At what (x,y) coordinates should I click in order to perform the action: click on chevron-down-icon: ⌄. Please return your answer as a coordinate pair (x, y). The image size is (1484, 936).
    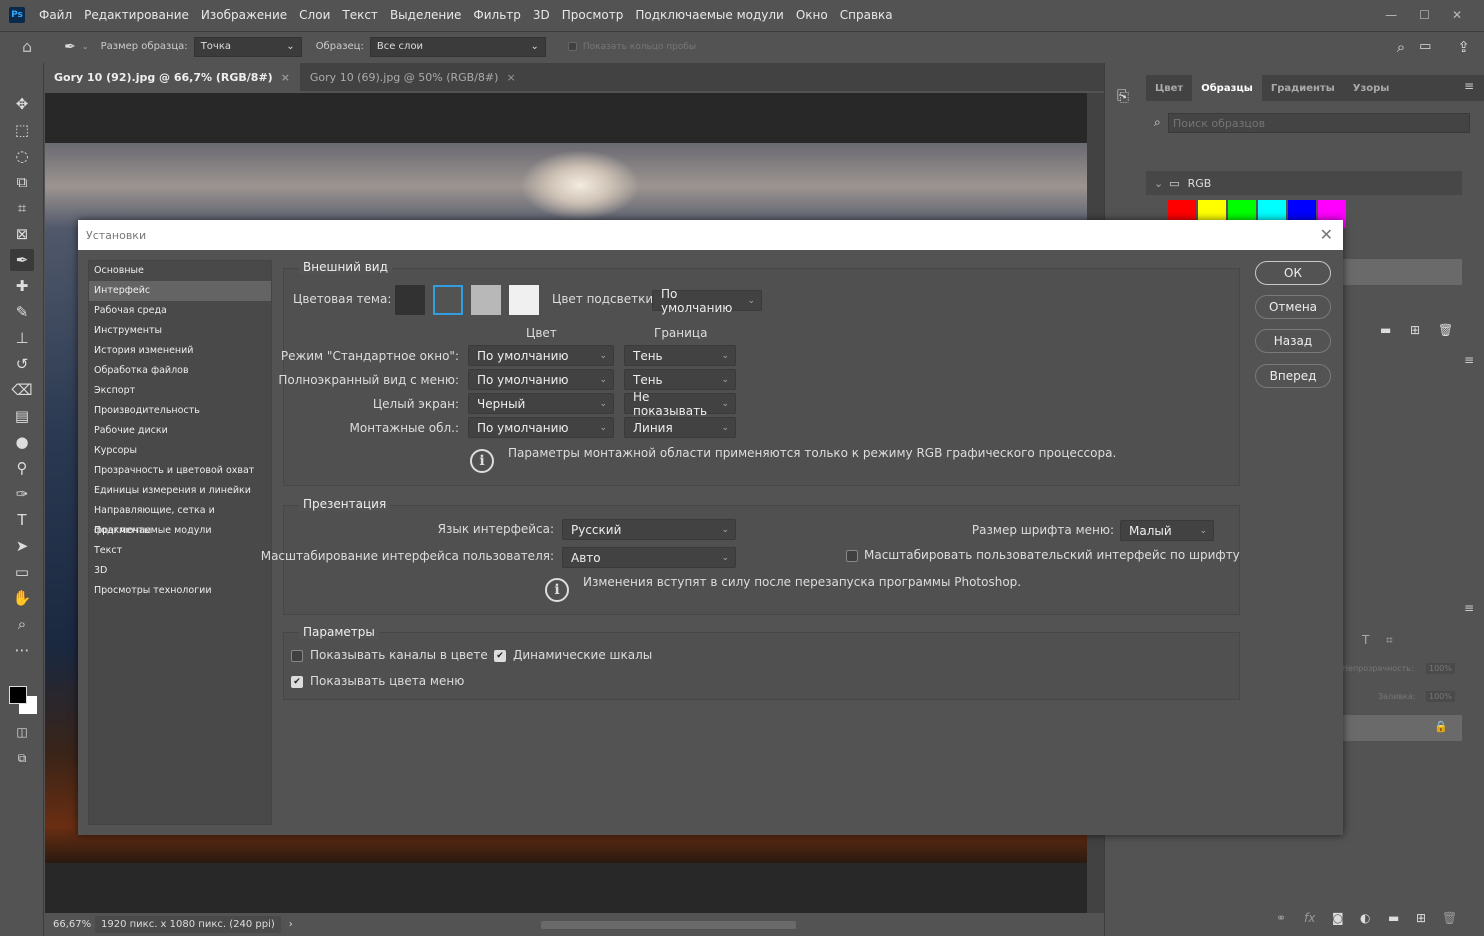
    Looking at the image, I should click on (85, 46).